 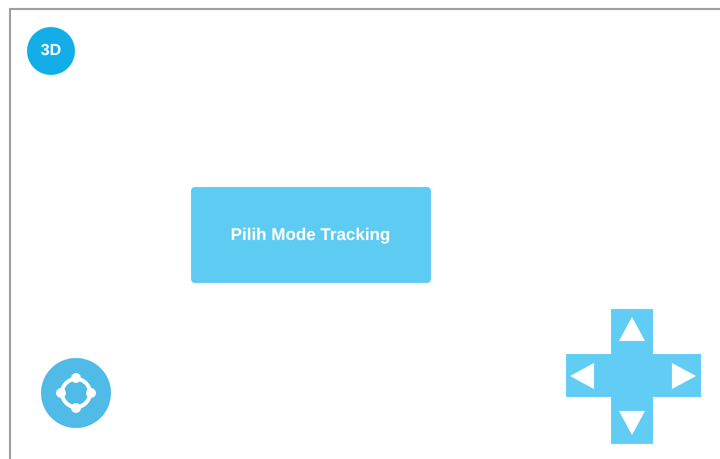 I want to click on target-icon, so click(x=76, y=393).